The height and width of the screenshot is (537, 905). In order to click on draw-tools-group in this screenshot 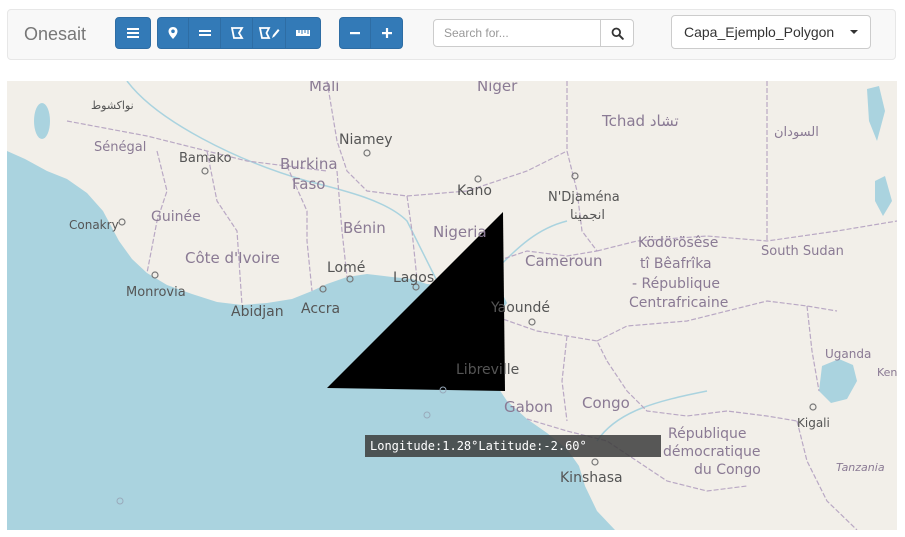, I will do `click(239, 33)`.